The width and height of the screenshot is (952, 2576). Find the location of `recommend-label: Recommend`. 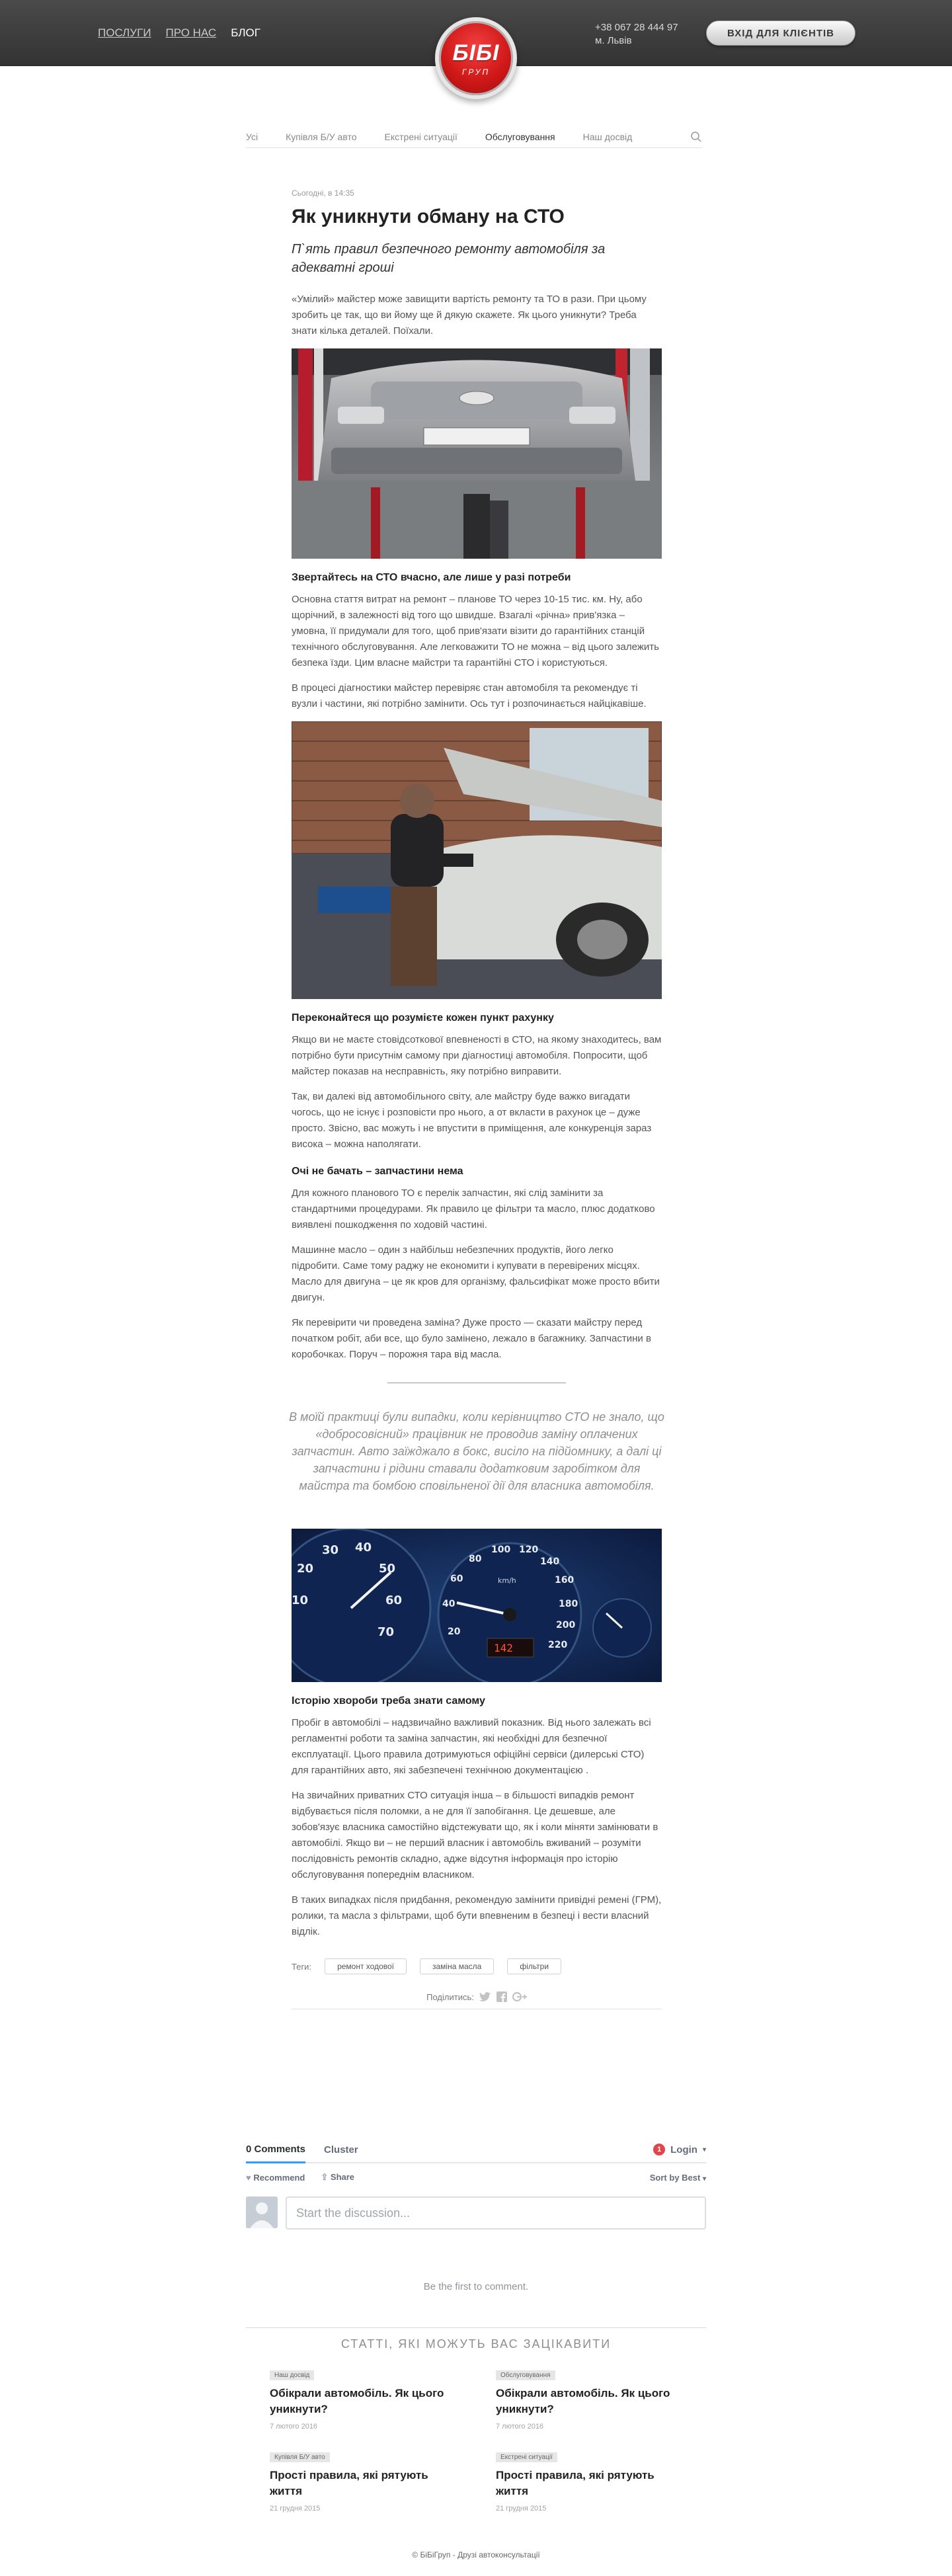

recommend-label: Recommend is located at coordinates (279, 2177).